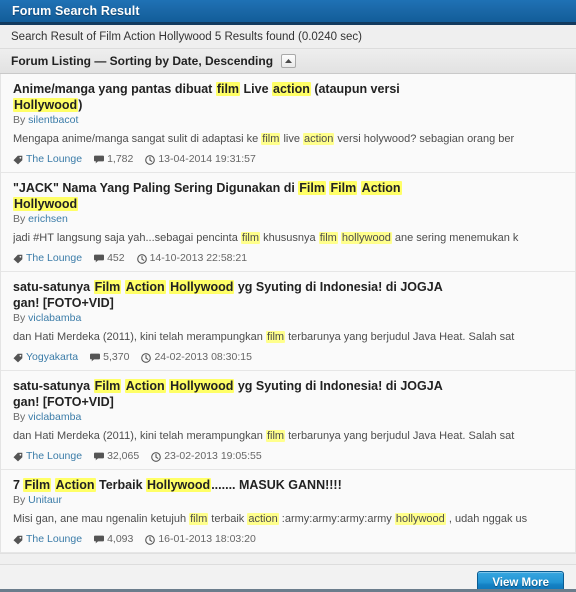 The height and width of the screenshot is (592, 576). I want to click on result-date-text: 23-02-2013 19:05:55, so click(213, 456).